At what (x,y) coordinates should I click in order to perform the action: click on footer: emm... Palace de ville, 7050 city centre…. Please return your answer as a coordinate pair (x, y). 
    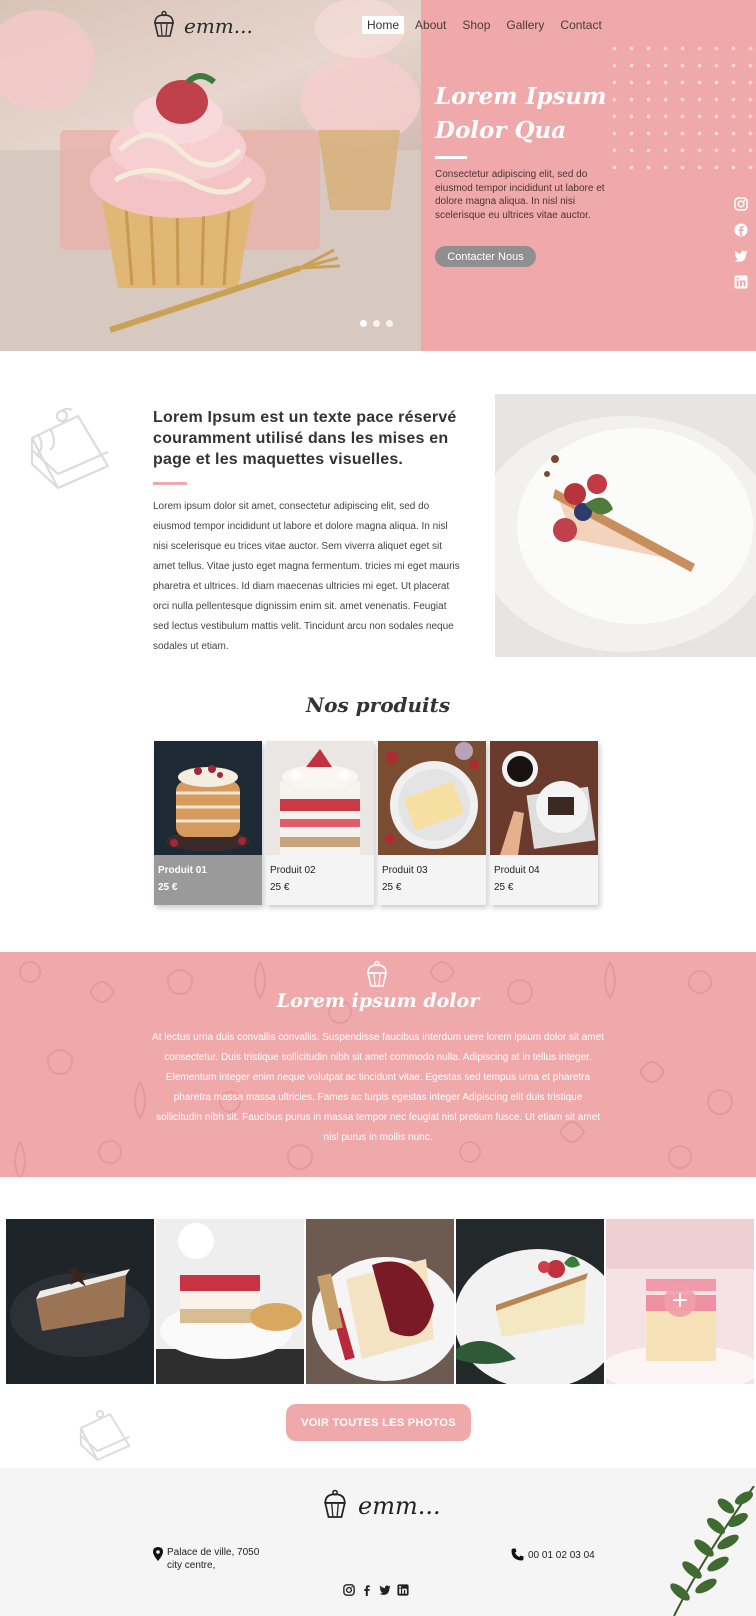
    Looking at the image, I should click on (378, 1542).